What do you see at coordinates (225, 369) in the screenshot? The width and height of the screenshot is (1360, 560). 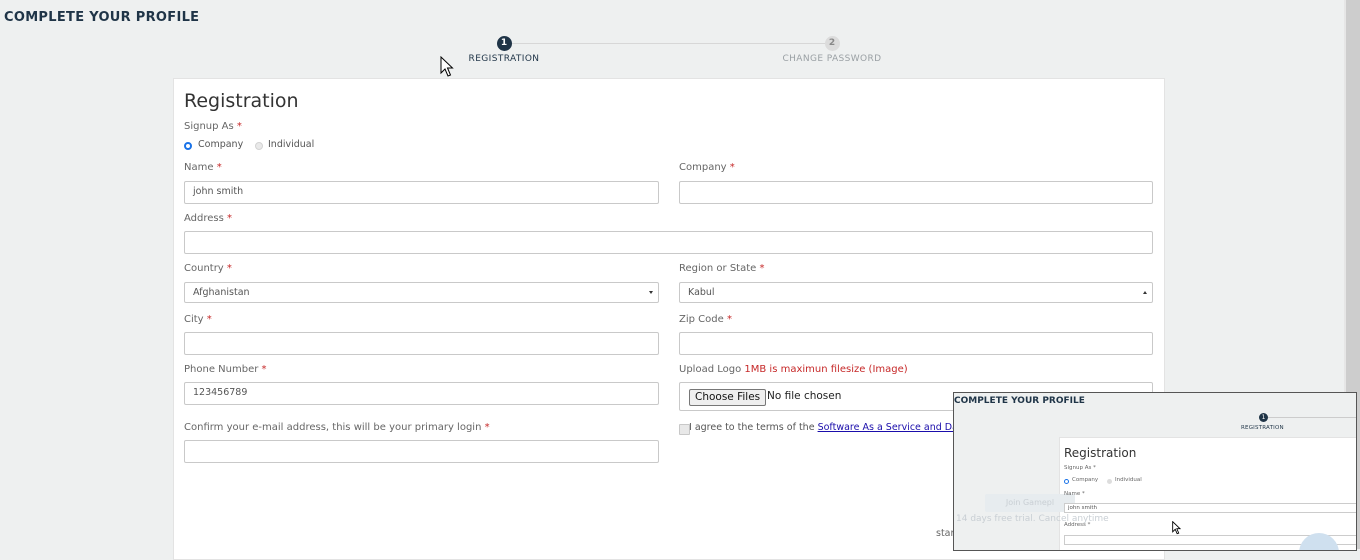 I see `phone-label: Phone Number *` at bounding box center [225, 369].